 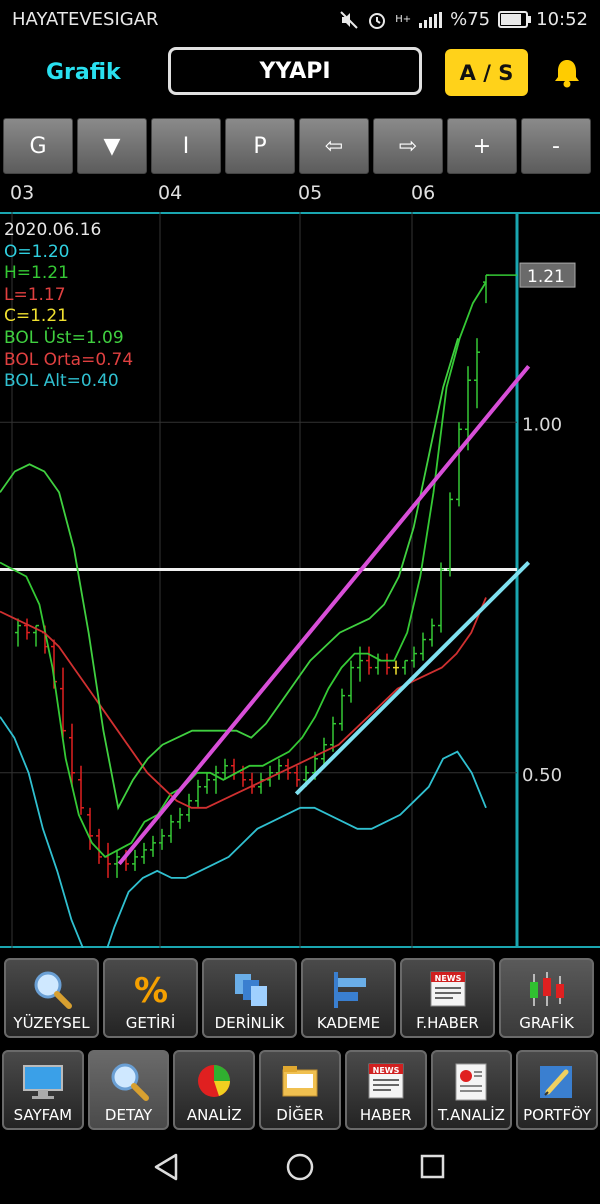 I want to click on page-title: Grafik, so click(x=83, y=72).